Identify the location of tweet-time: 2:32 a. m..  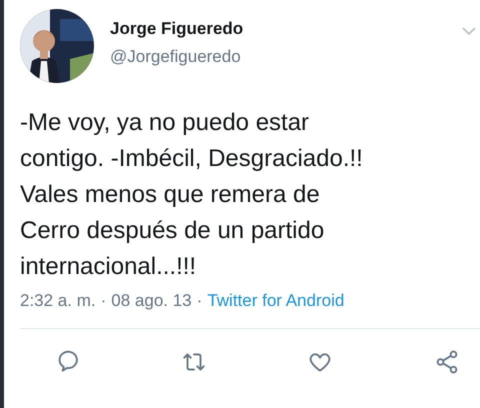
(58, 301).